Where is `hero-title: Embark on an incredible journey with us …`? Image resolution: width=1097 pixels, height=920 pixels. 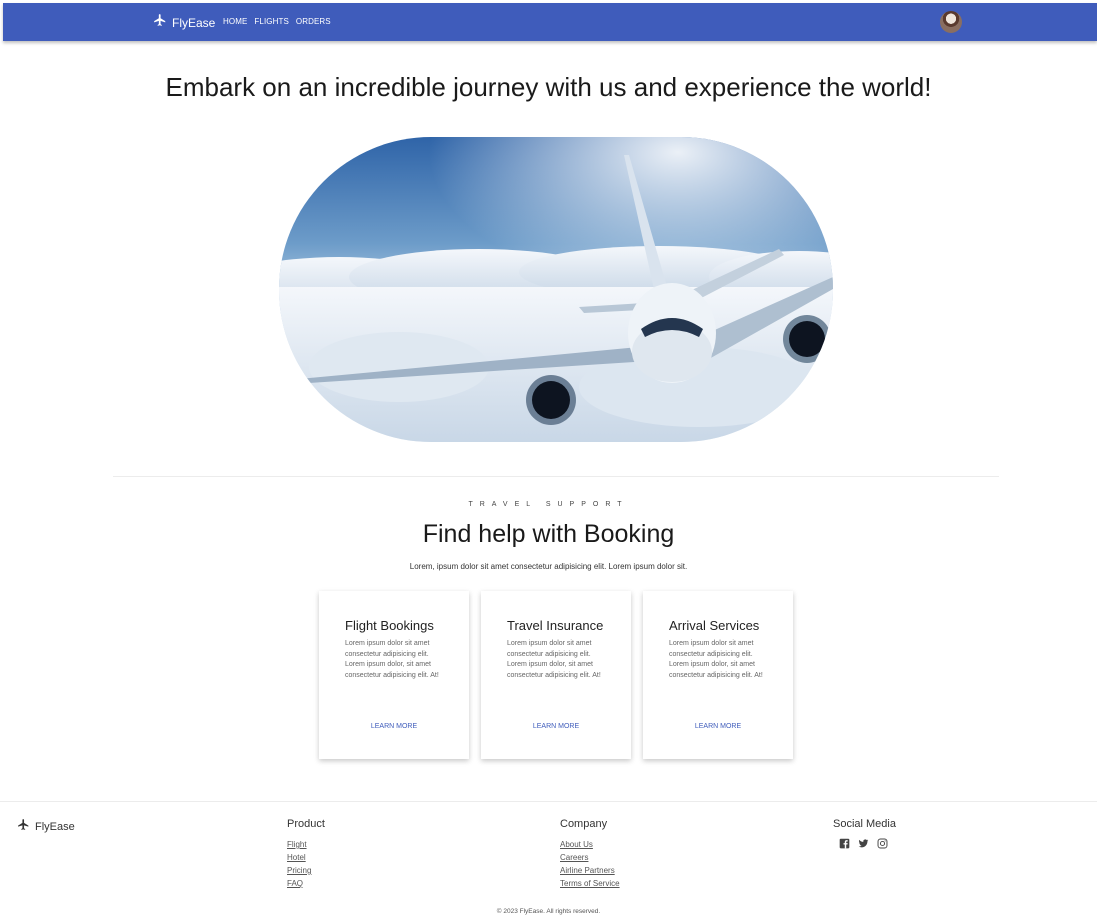
hero-title: Embark on an incredible journey with us … is located at coordinates (548, 87).